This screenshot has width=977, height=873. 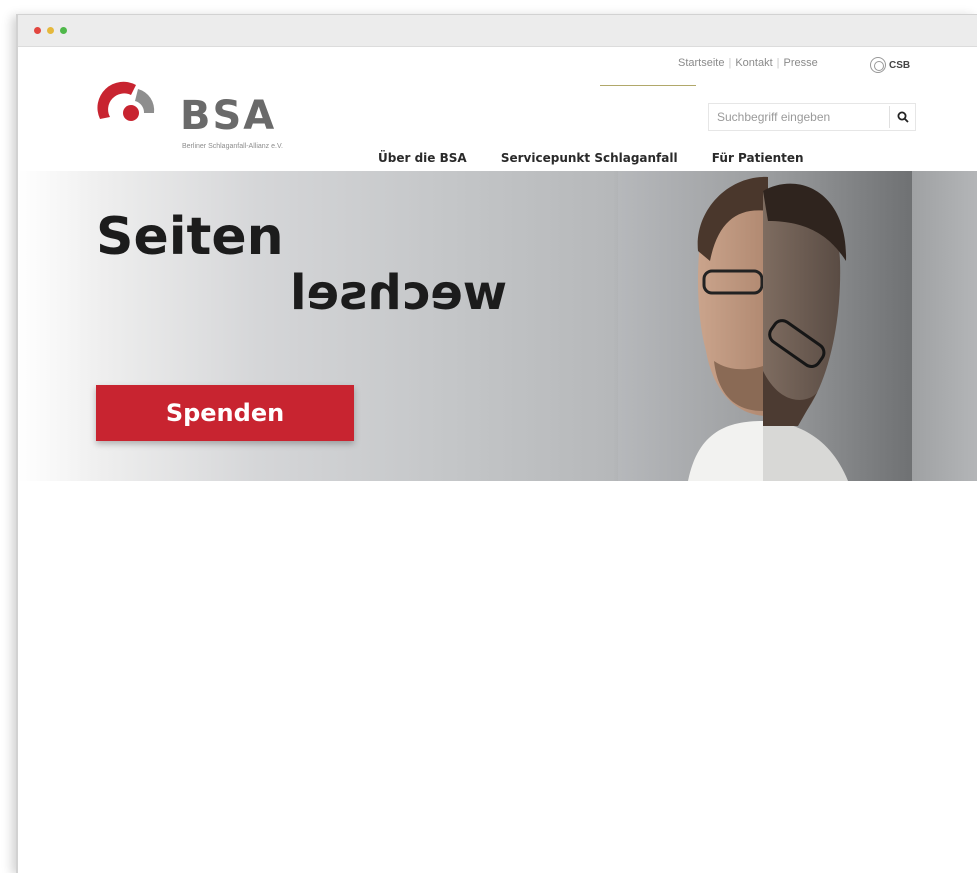 I want to click on nav-item-ueber-die-bsa: Über die BSA, so click(x=422, y=158).